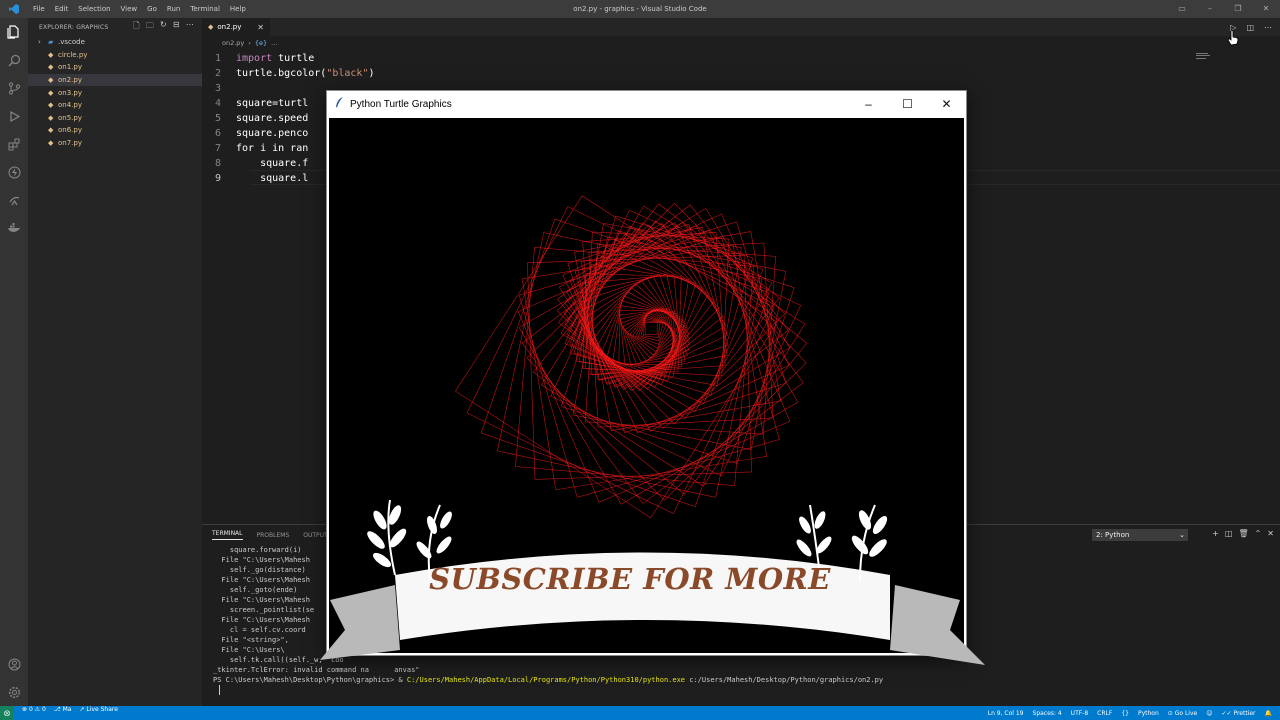 The width and height of the screenshot is (1280, 720). I want to click on remote-indicator-icon: ⨂, so click(7, 713).